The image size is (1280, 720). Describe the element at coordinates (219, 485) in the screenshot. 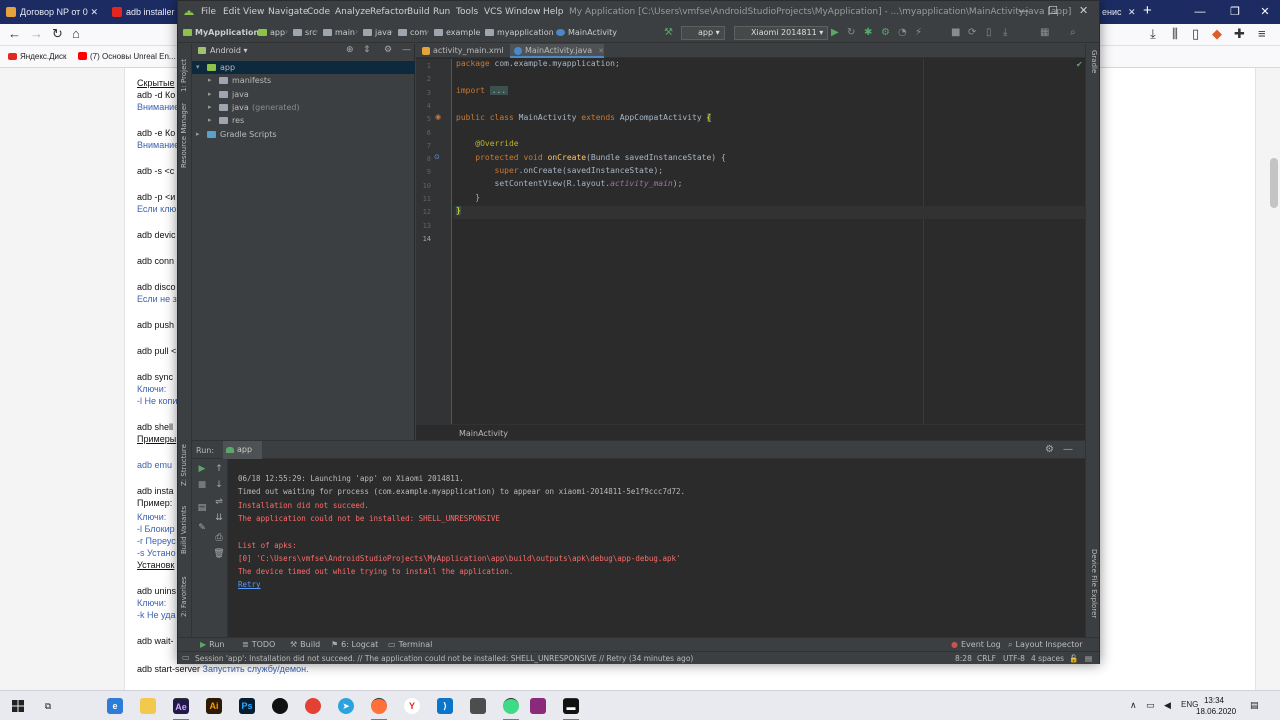

I see `scroll-down-icon: ↓` at that location.